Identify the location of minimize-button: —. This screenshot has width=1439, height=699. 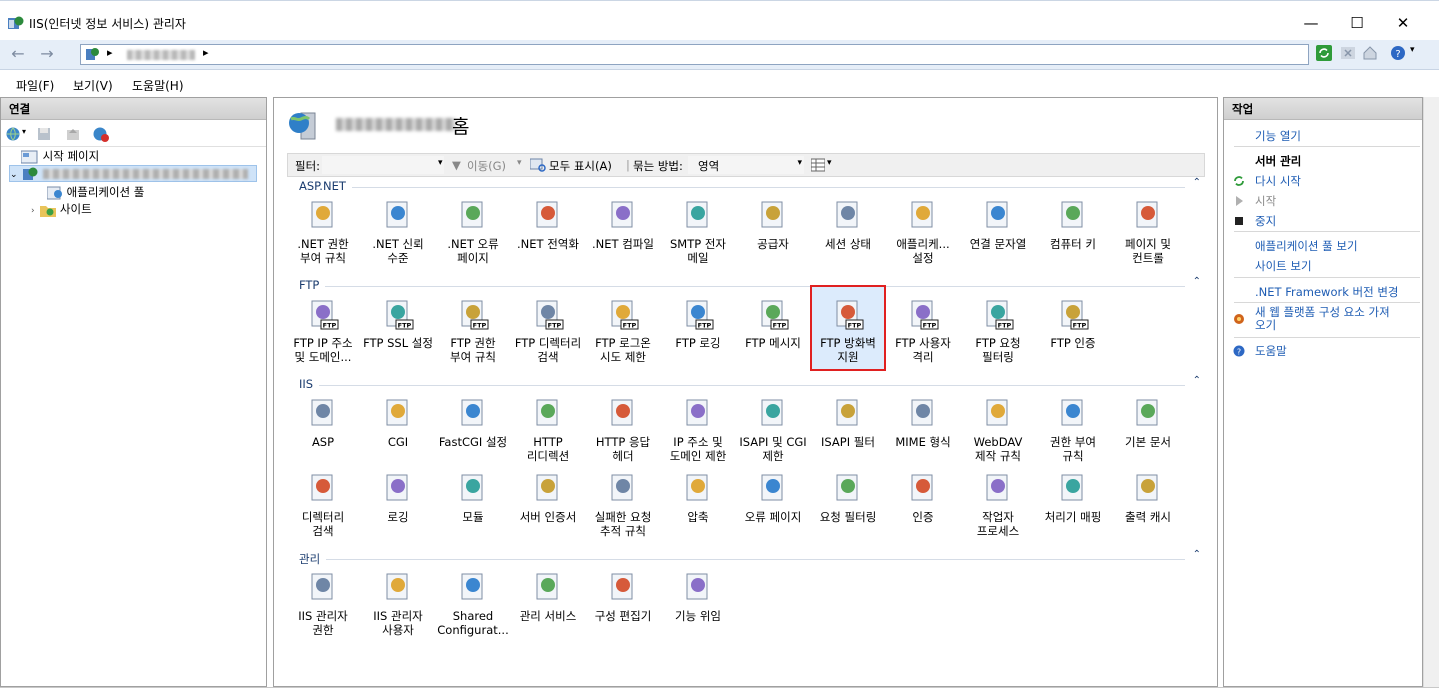
(1311, 23).